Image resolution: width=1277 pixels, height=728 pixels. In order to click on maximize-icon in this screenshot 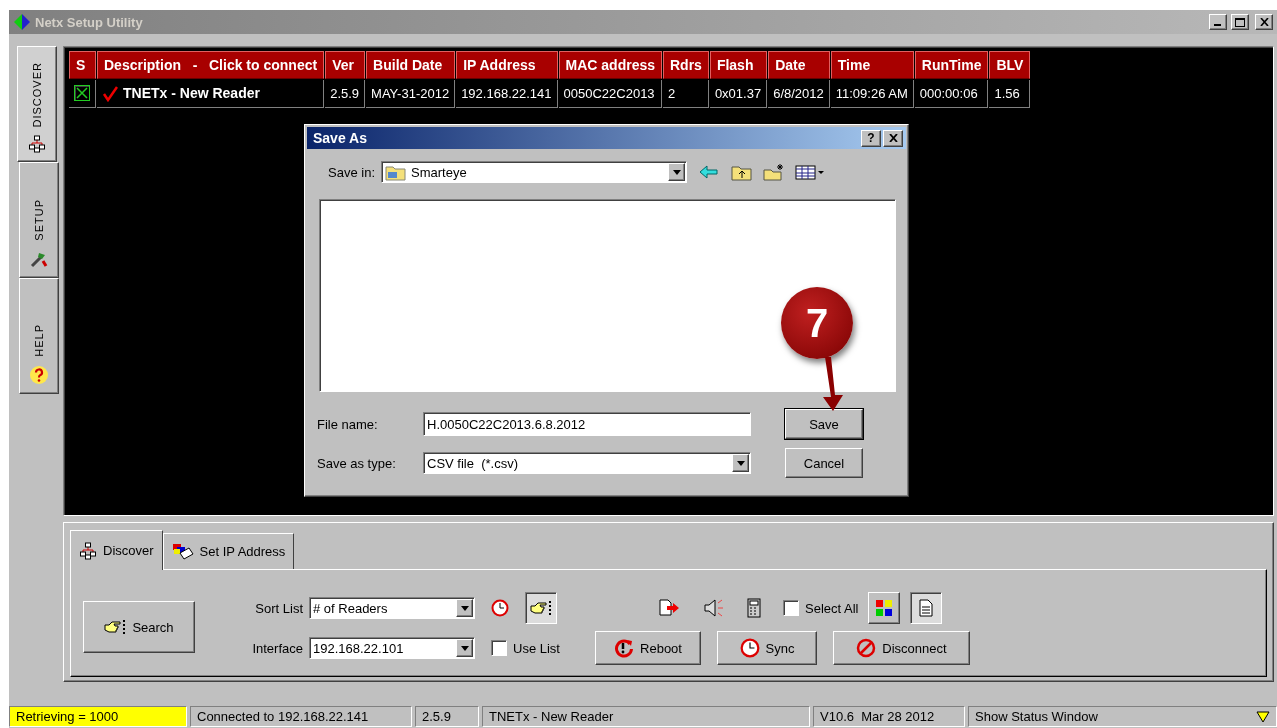, I will do `click(1240, 22)`.